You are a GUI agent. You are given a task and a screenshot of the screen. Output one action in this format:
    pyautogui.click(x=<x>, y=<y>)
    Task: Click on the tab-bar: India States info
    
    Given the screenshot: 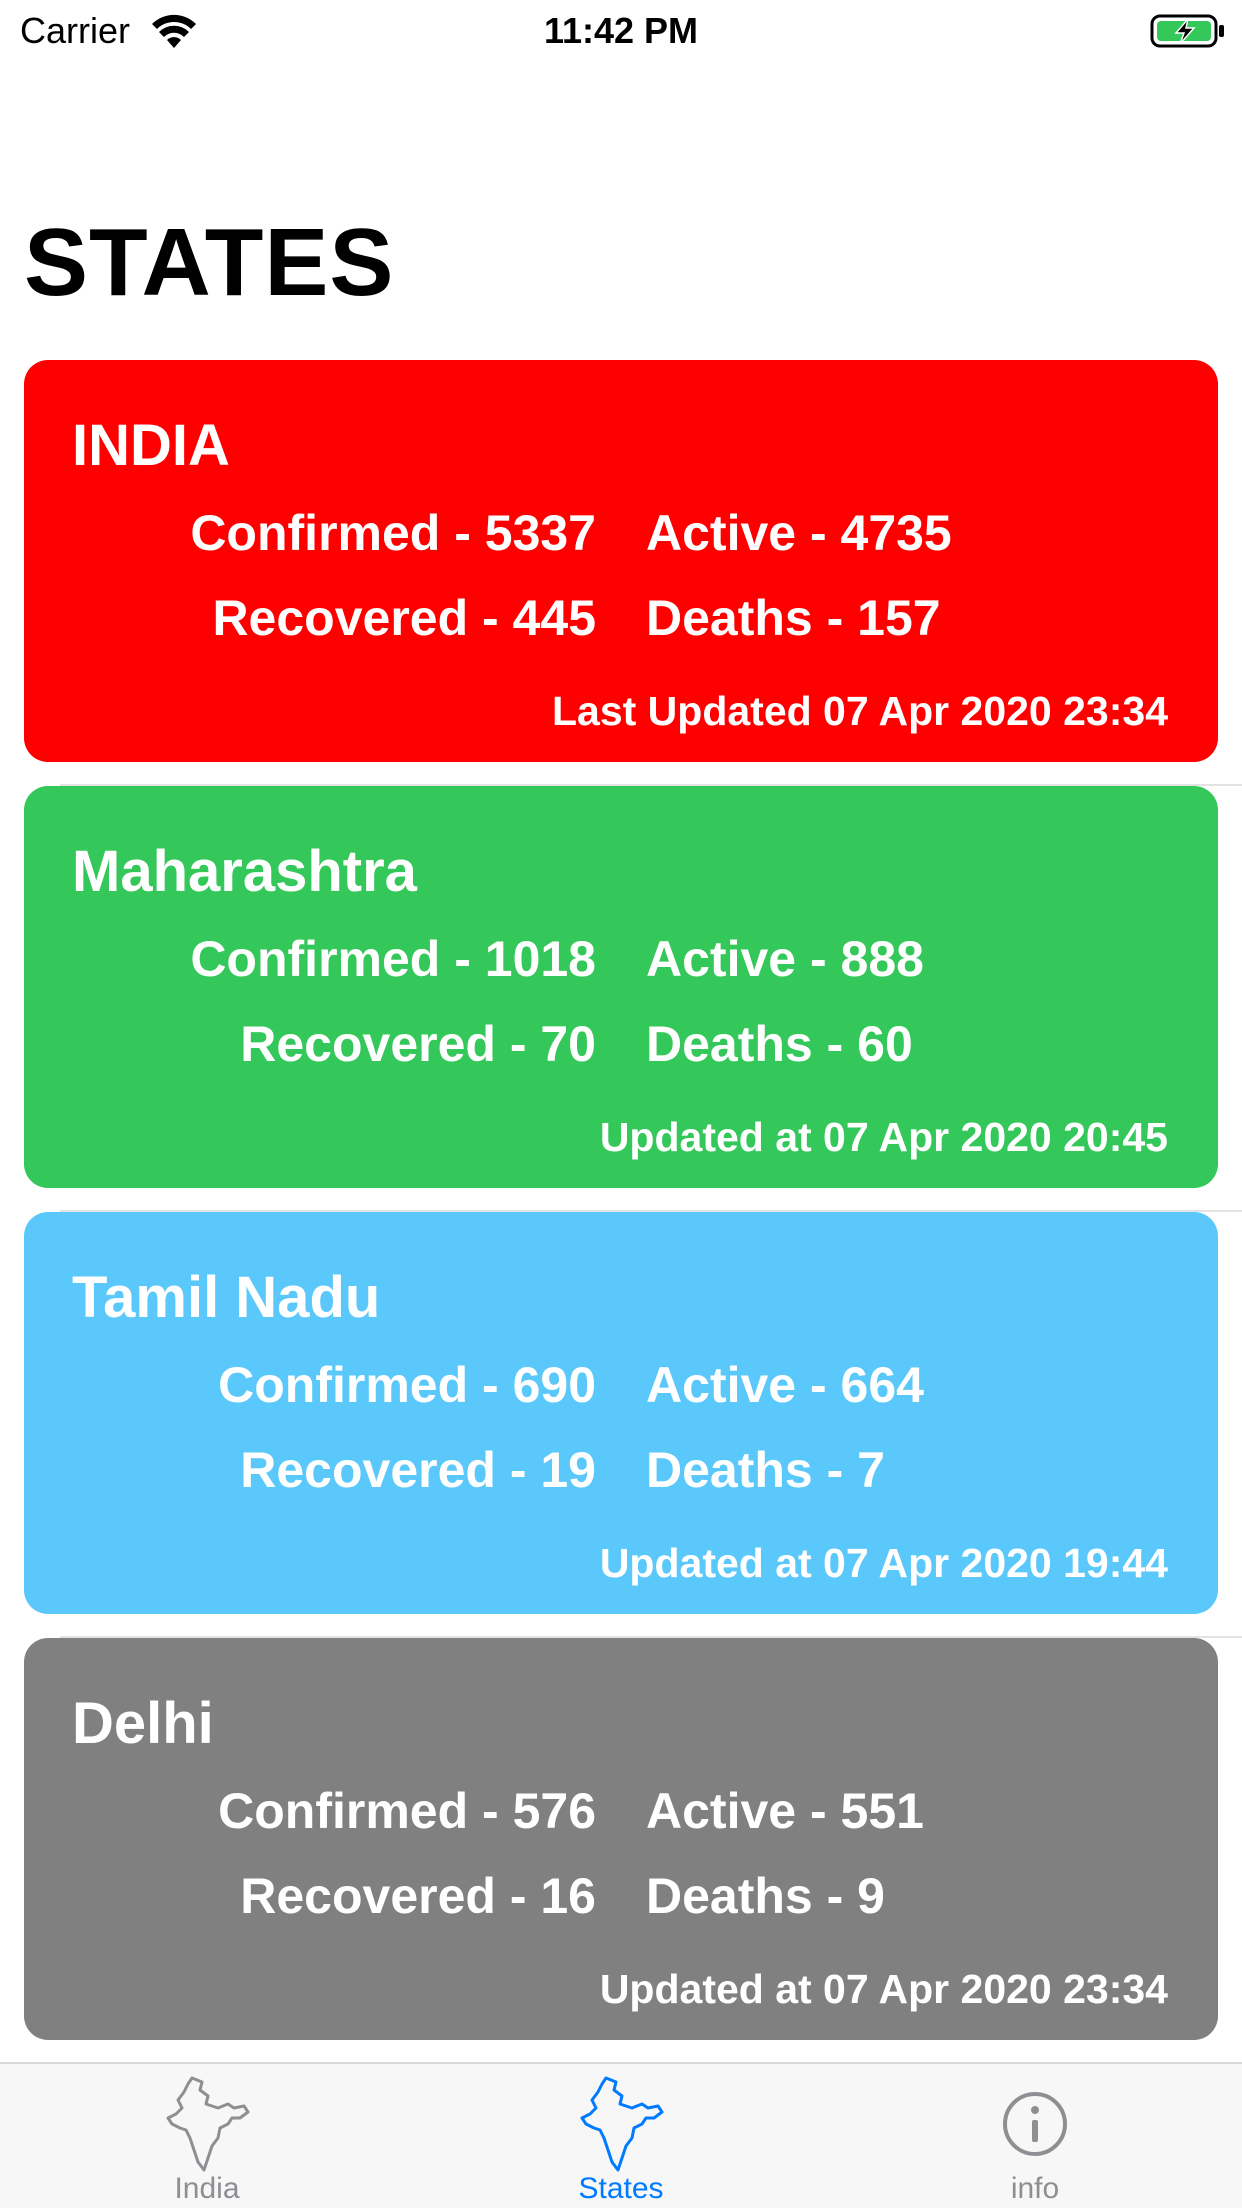 What is the action you would take?
    pyautogui.click(x=621, y=2135)
    